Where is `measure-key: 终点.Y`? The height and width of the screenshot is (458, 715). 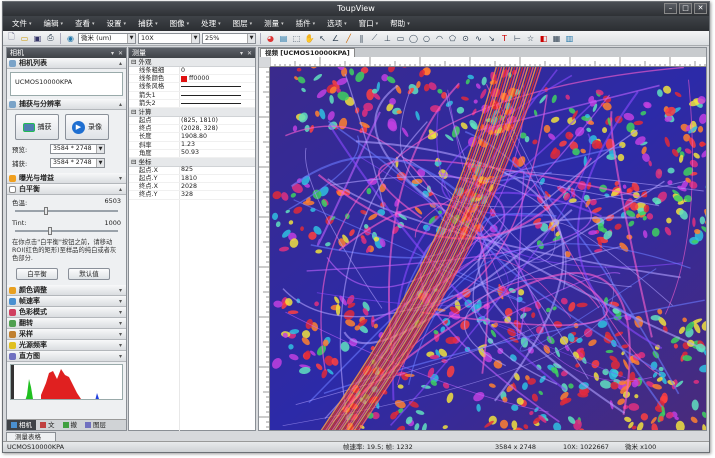 measure-key: 终点.Y is located at coordinates (148, 195).